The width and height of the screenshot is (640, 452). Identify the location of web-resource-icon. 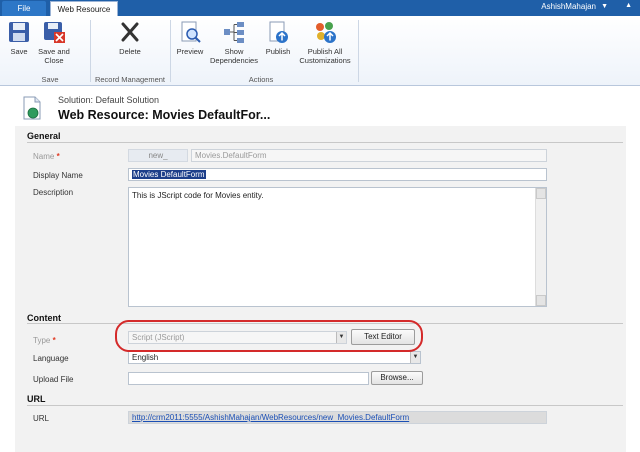
(32, 108).